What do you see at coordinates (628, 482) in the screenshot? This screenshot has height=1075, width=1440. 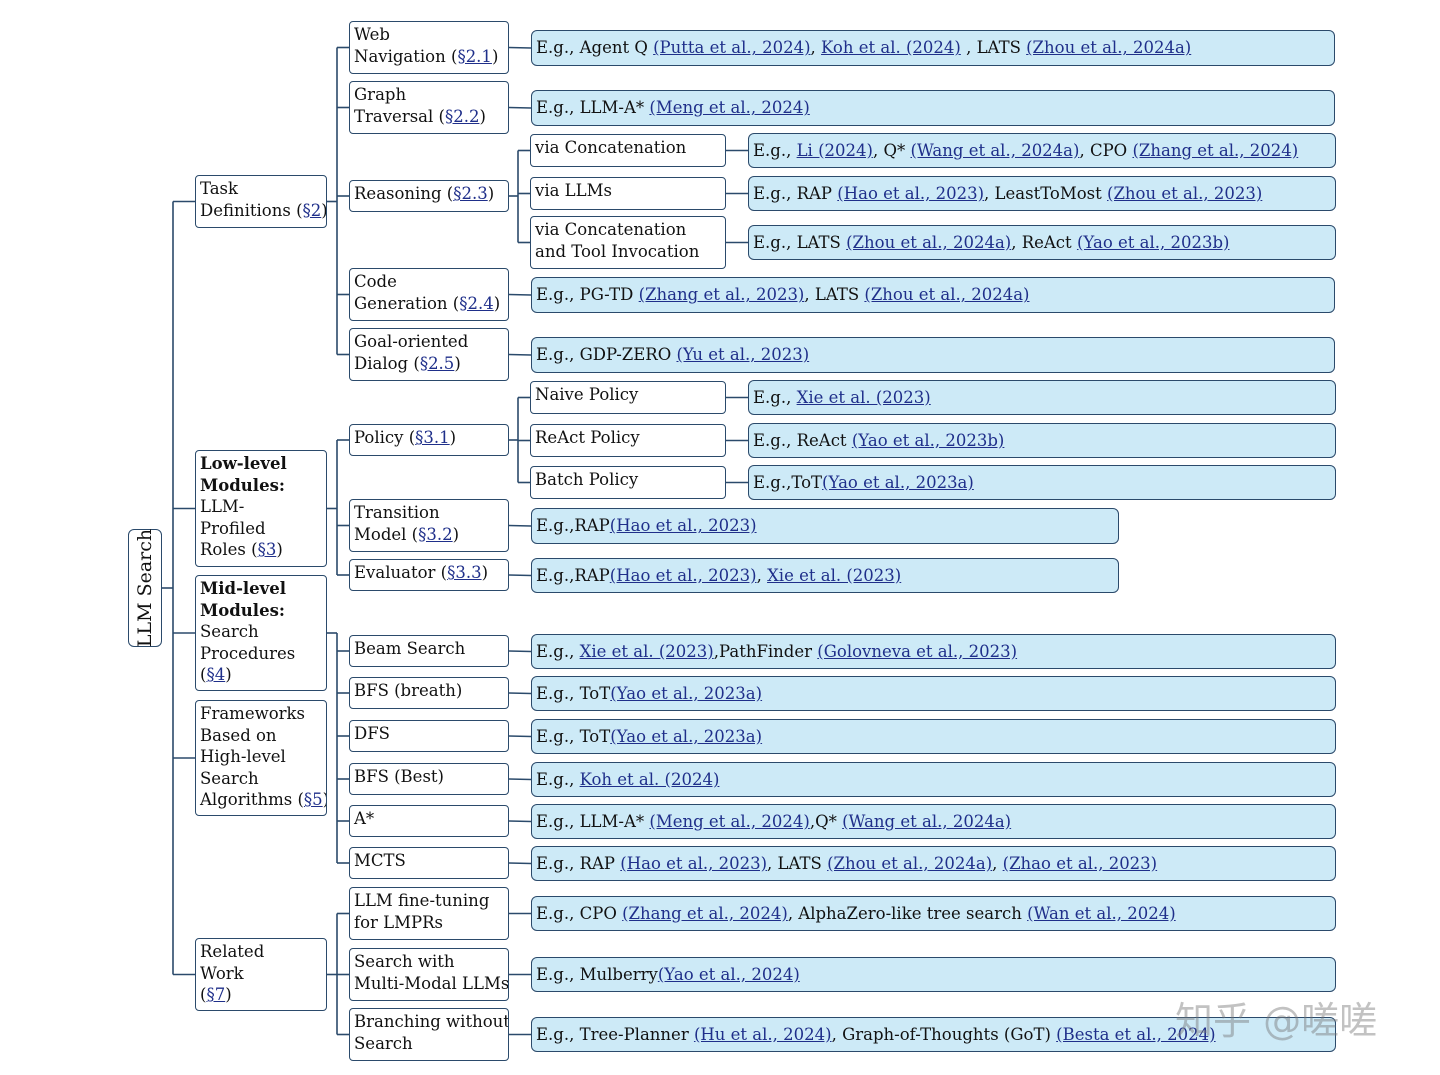 I see `node-batch: Batch Policy` at bounding box center [628, 482].